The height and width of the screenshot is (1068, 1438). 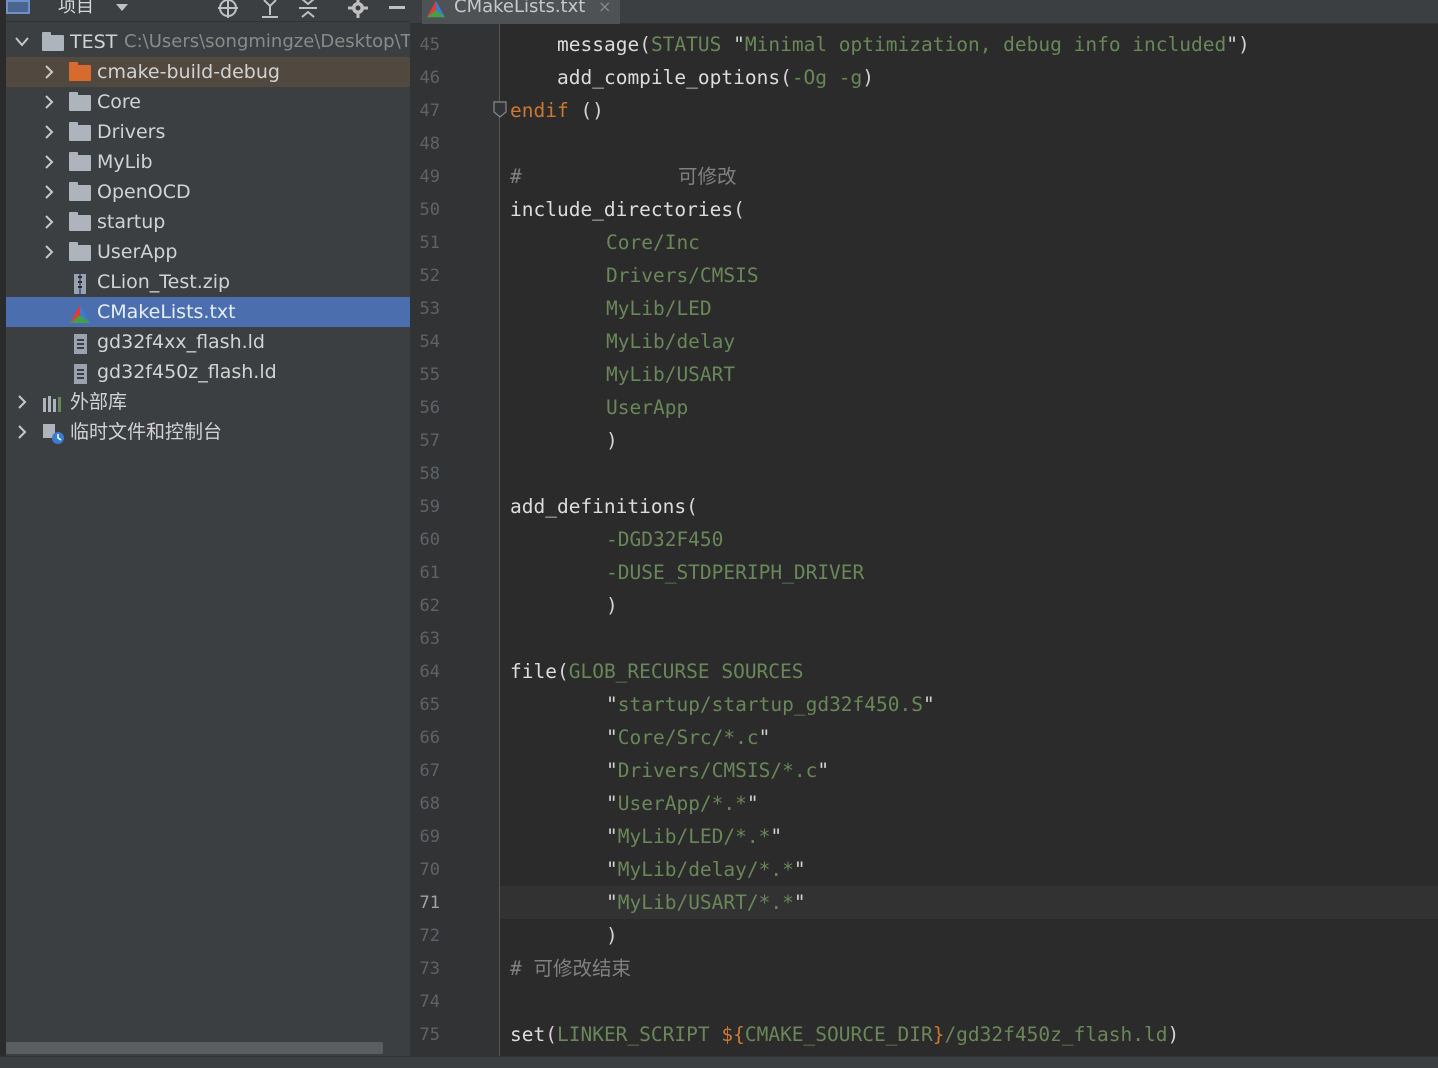 I want to click on tree-item-mylib: MyLib, so click(x=208, y=162).